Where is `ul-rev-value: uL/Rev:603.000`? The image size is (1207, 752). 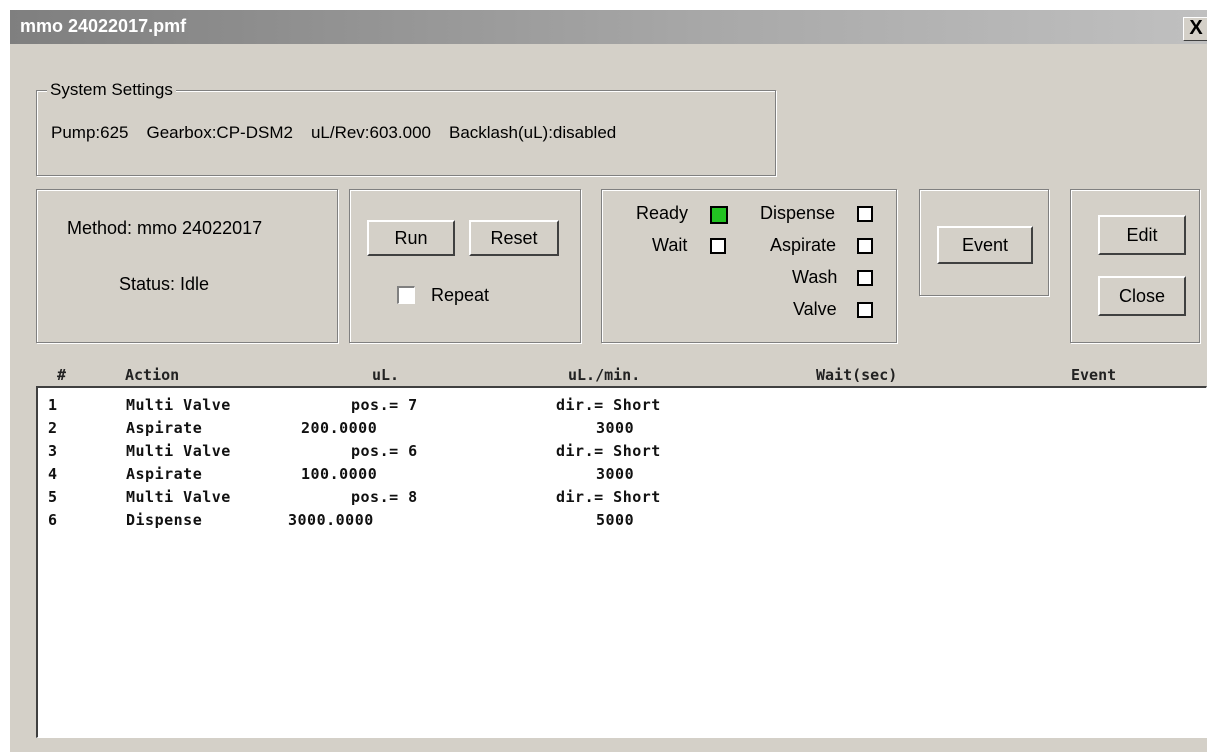 ul-rev-value: uL/Rev:603.000 is located at coordinates (370, 132).